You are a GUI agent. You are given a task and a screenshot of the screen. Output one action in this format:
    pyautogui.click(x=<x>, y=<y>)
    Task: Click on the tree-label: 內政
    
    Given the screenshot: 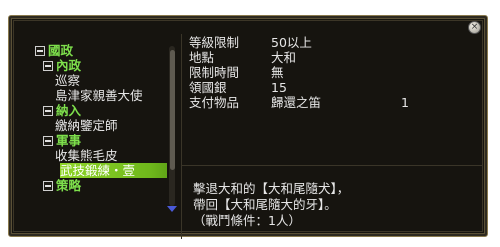 What is the action you would take?
    pyautogui.click(x=69, y=65)
    